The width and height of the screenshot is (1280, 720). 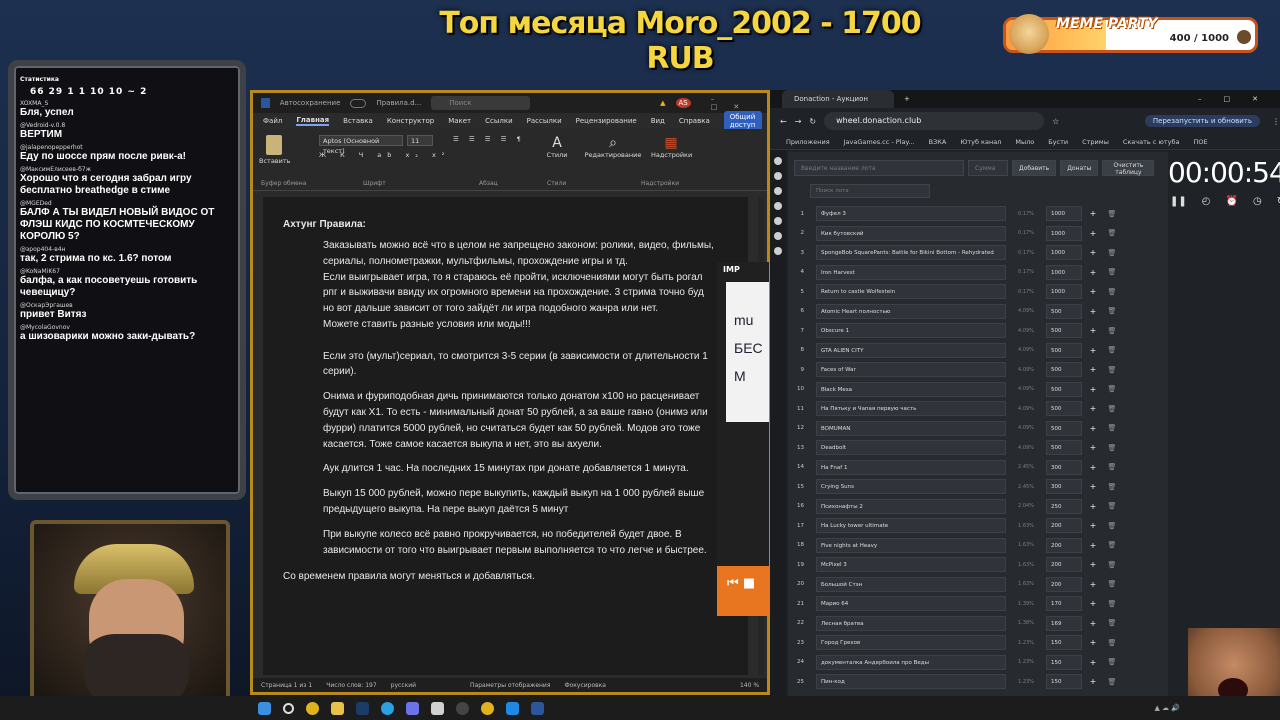 What do you see at coordinates (812, 121) in the screenshot?
I see `reload-icon: ↻` at bounding box center [812, 121].